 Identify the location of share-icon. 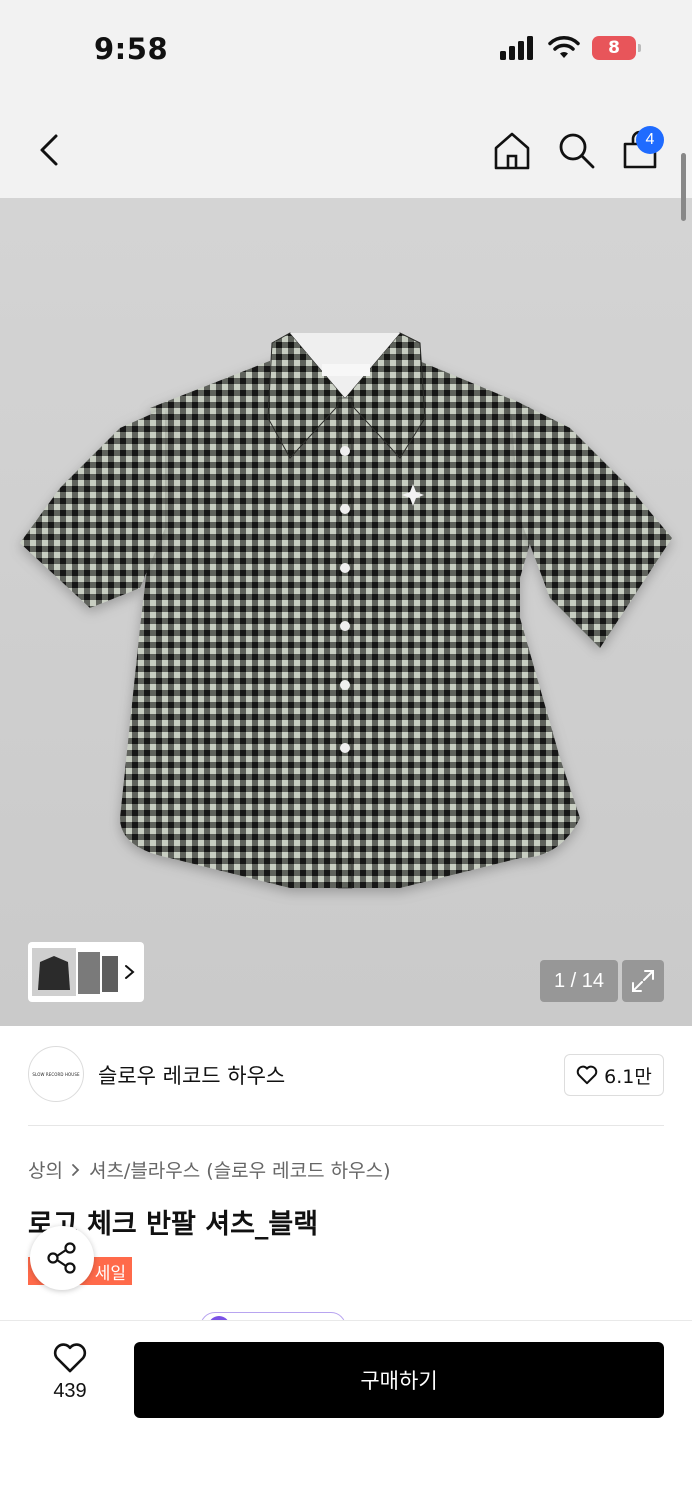
(61, 1258).